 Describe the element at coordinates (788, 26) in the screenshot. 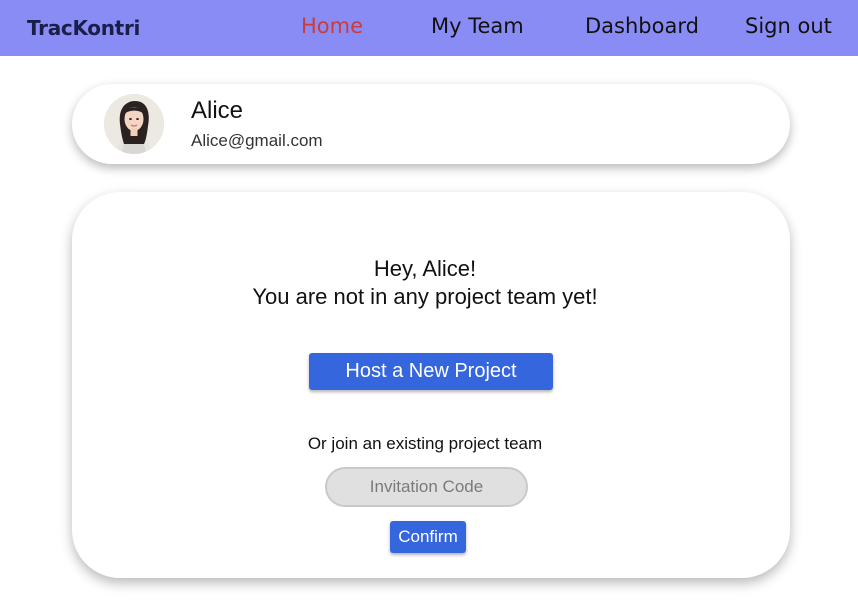

I see `nav-link-sign-out: Sign out` at that location.